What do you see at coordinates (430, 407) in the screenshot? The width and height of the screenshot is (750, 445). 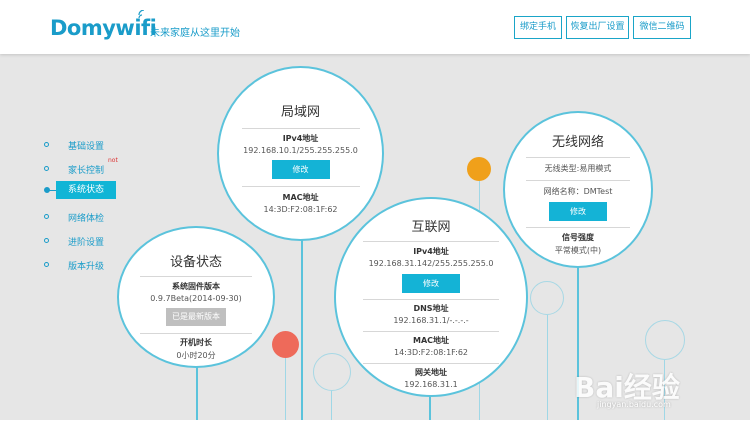 I see `stem-internet` at bounding box center [430, 407].